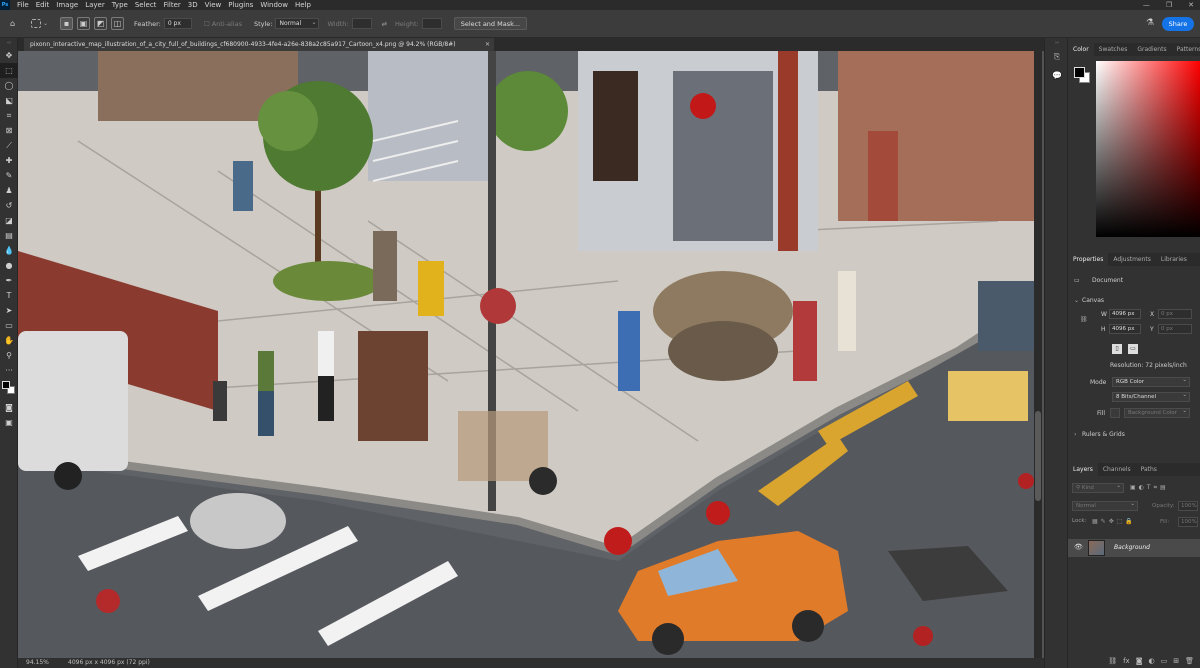 This screenshot has width=1200, height=668. Describe the element at coordinates (1191, 5) in the screenshot. I see `close-window-icon: ✕` at that location.